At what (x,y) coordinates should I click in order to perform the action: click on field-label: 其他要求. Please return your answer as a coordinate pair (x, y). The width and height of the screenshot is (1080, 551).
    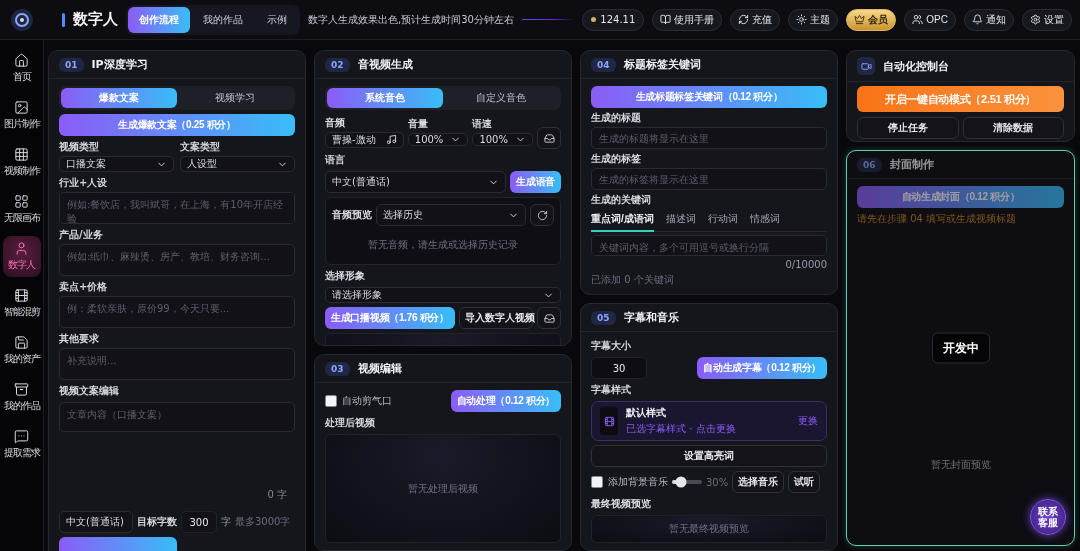
    Looking at the image, I should click on (79, 339).